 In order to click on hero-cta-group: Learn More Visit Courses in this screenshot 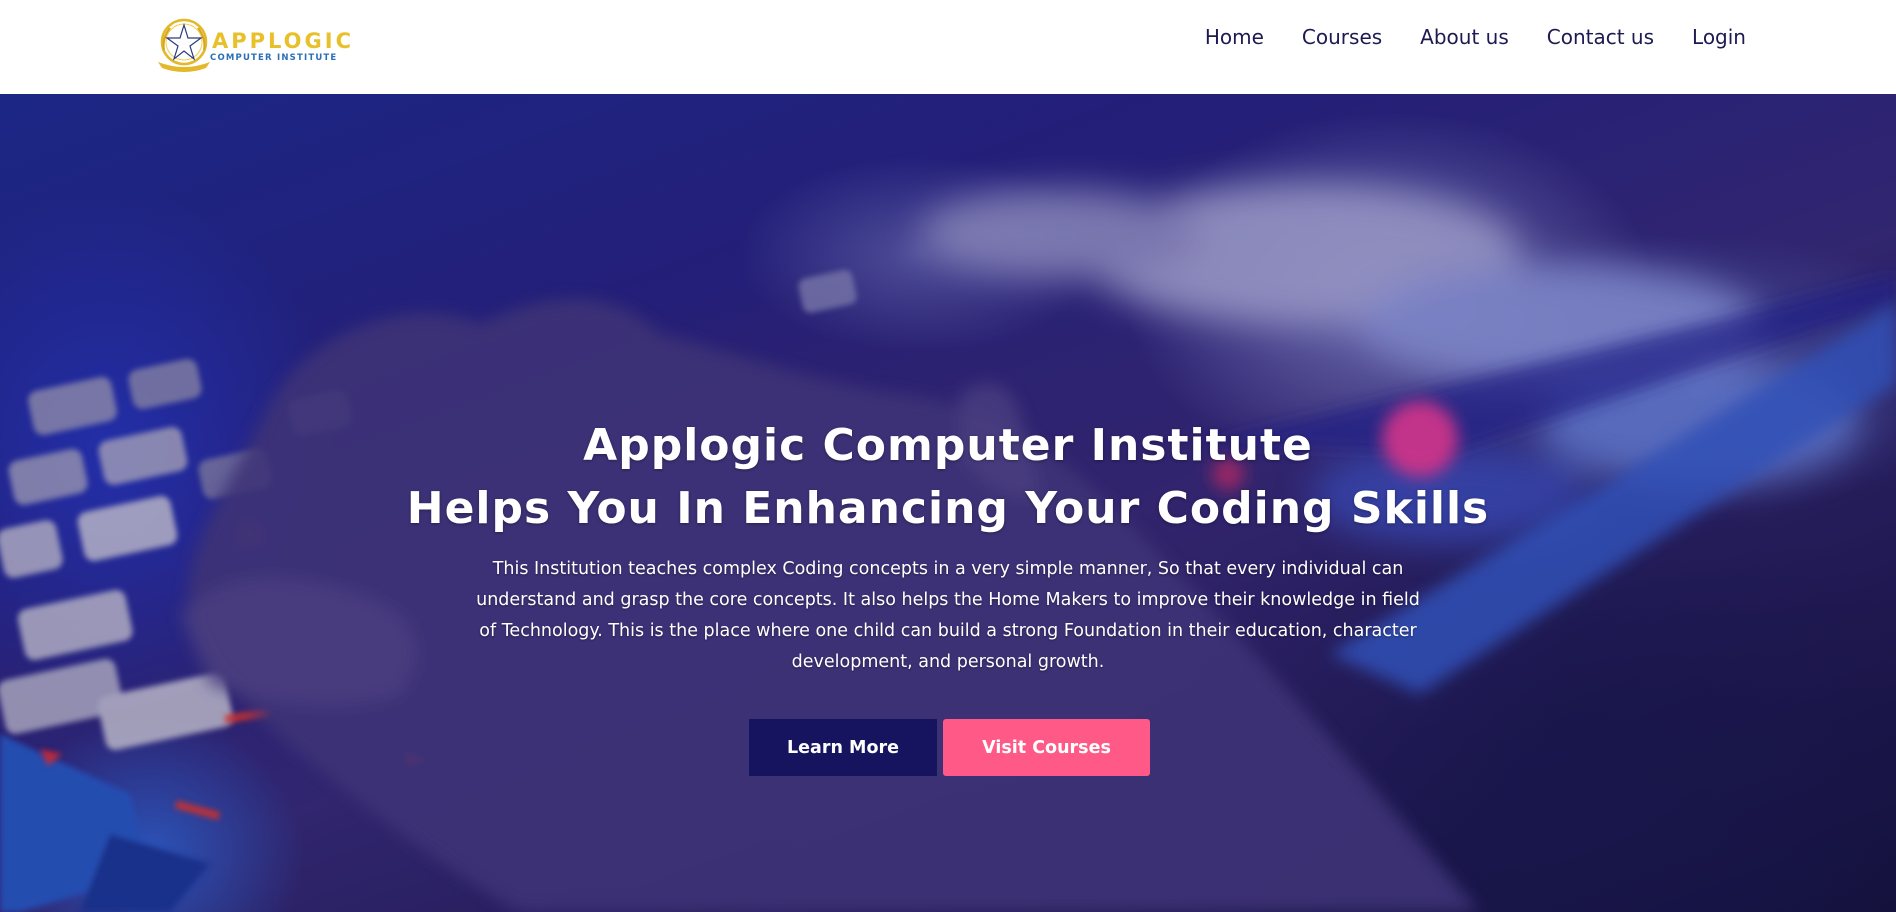, I will do `click(949, 747)`.